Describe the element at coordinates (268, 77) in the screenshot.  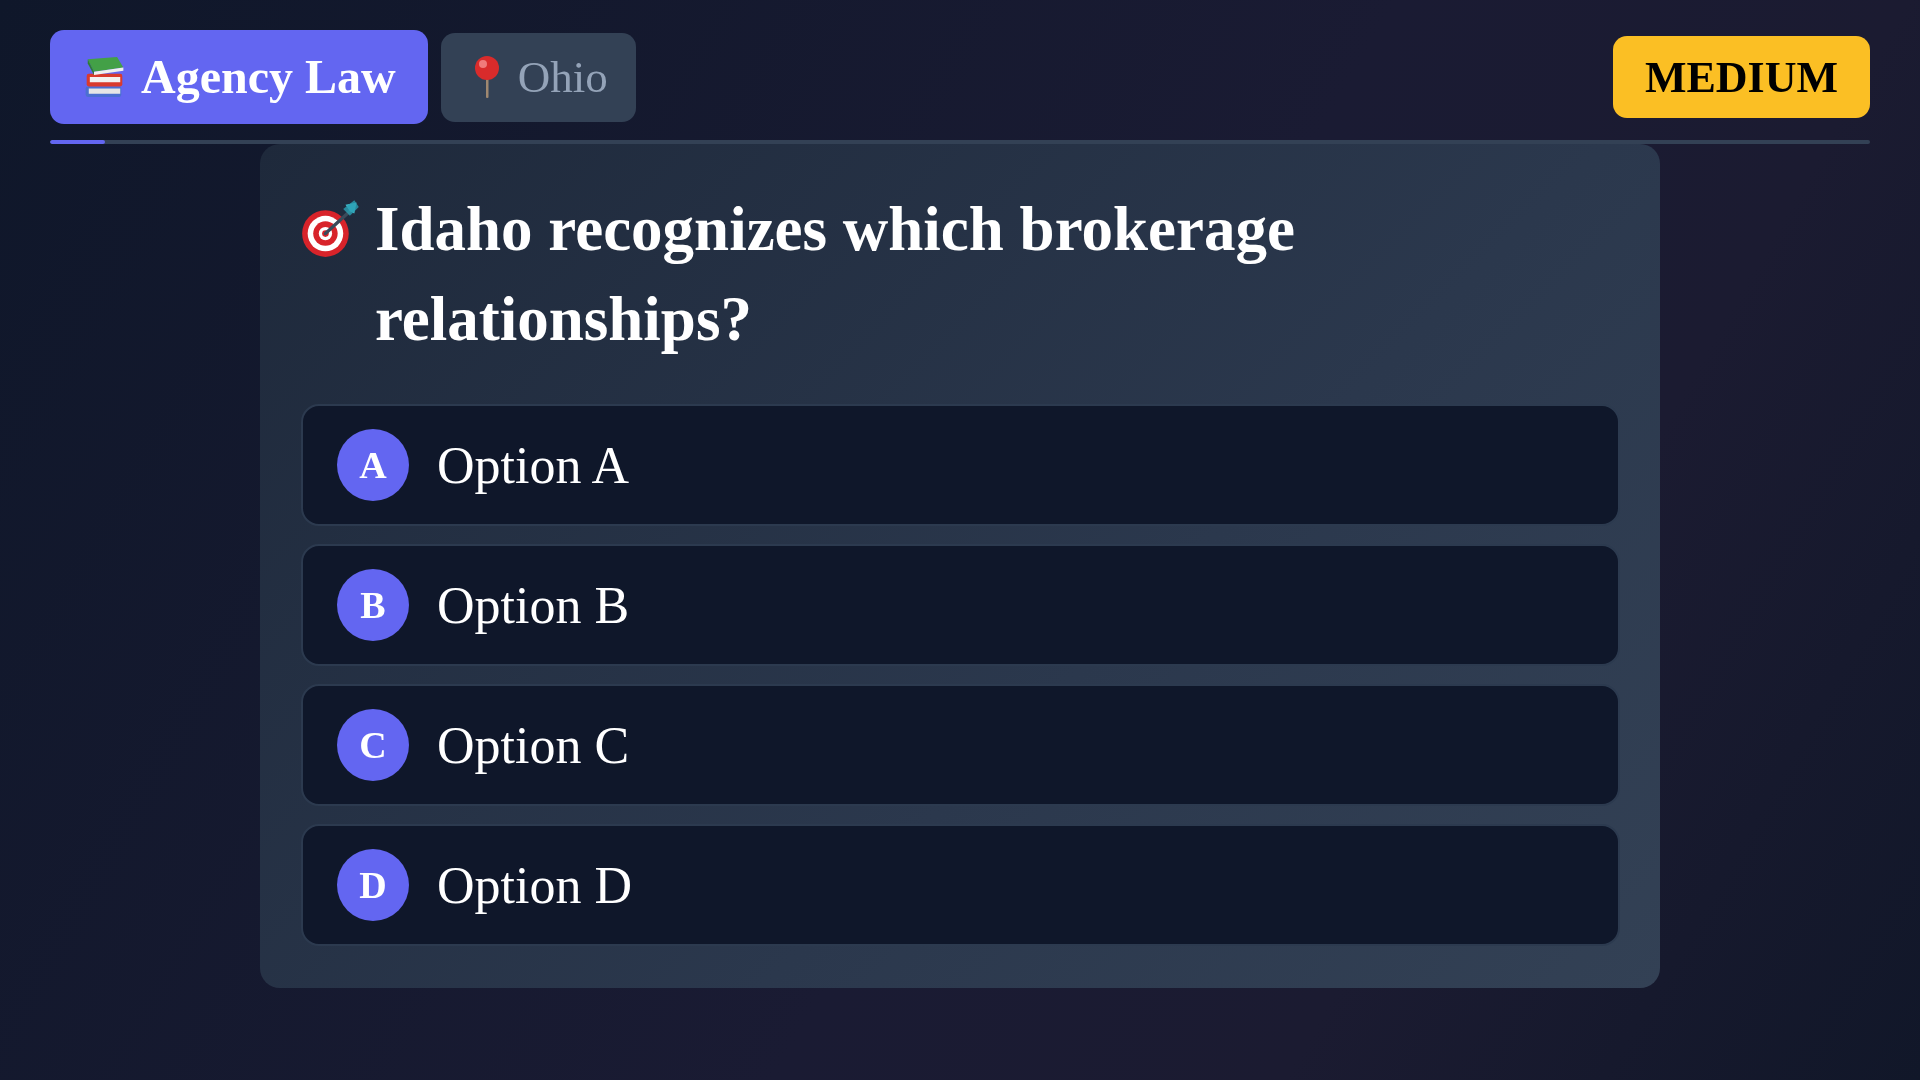
I see `category-label: Agency Law` at that location.